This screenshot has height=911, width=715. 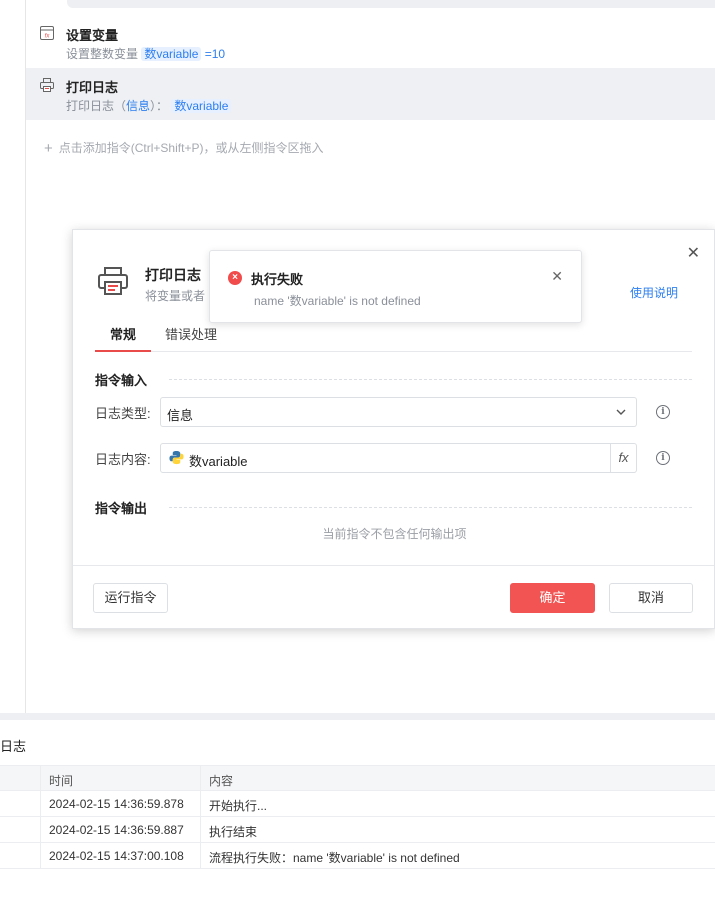 I want to click on cell-time: 2024-02-15 14:36:59.878, so click(x=121, y=803).